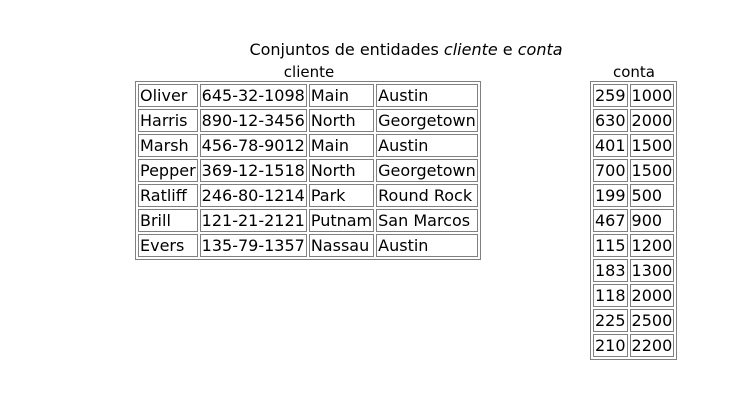 The image size is (754, 402). Describe the element at coordinates (610, 170) in the screenshot. I see `conta-table-cell: 700` at that location.